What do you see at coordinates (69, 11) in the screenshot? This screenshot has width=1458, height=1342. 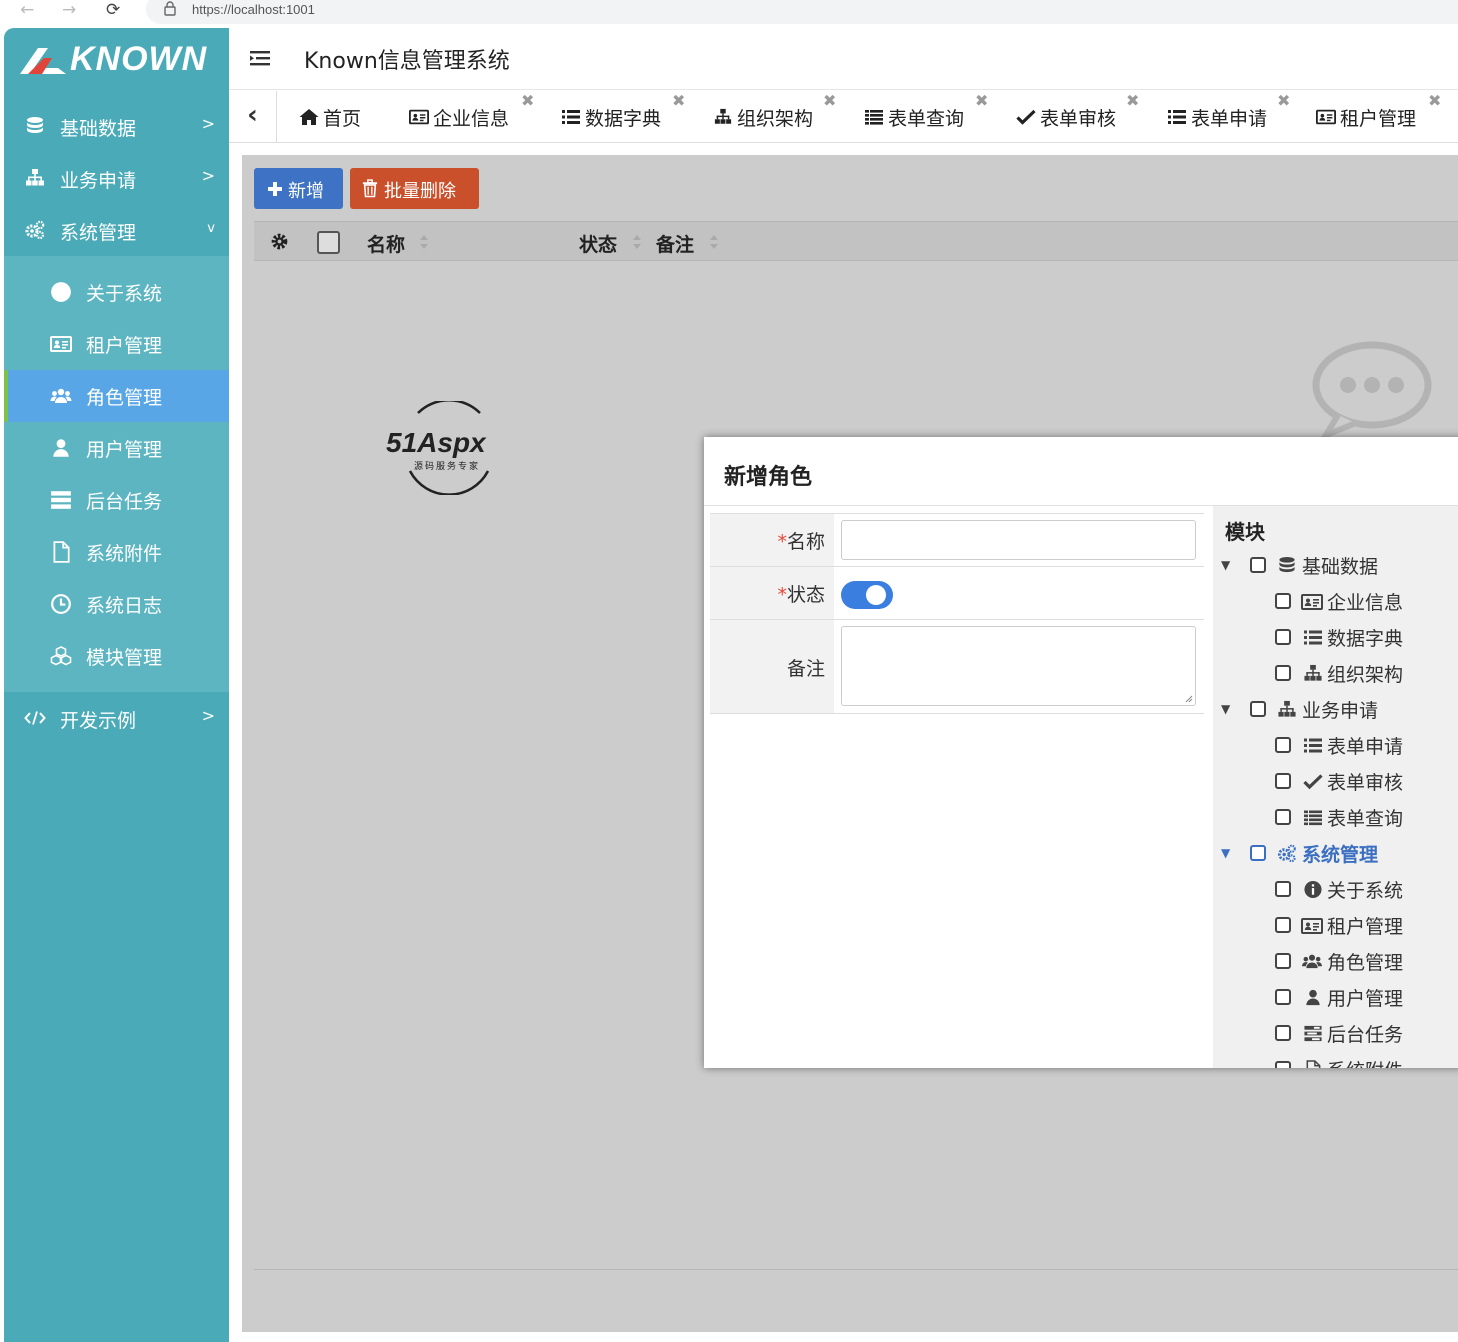 I see `forward-nav-icon: →` at bounding box center [69, 11].